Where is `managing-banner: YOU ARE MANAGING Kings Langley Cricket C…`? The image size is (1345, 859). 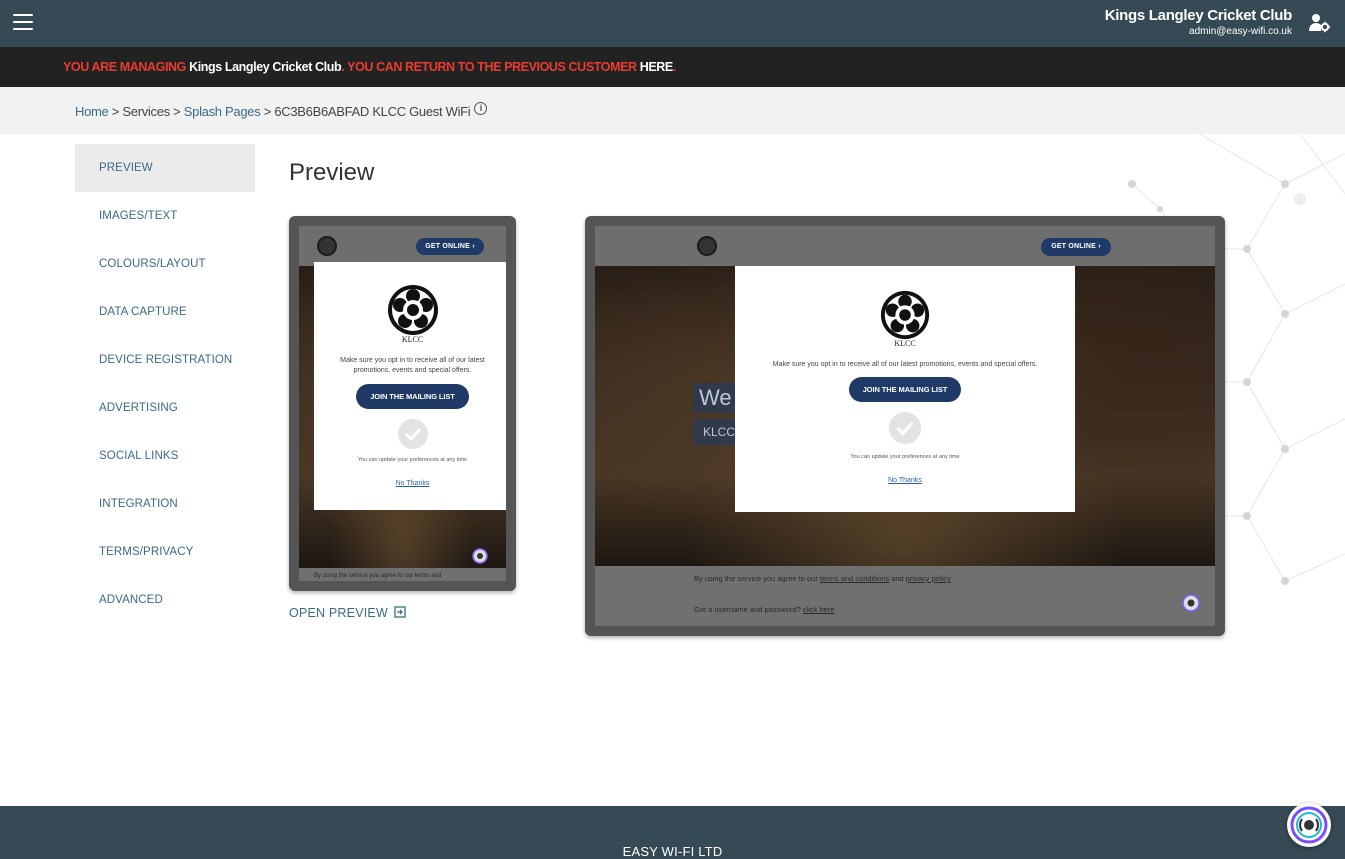
managing-banner: YOU ARE MANAGING Kings Langley Cricket C… is located at coordinates (672, 67).